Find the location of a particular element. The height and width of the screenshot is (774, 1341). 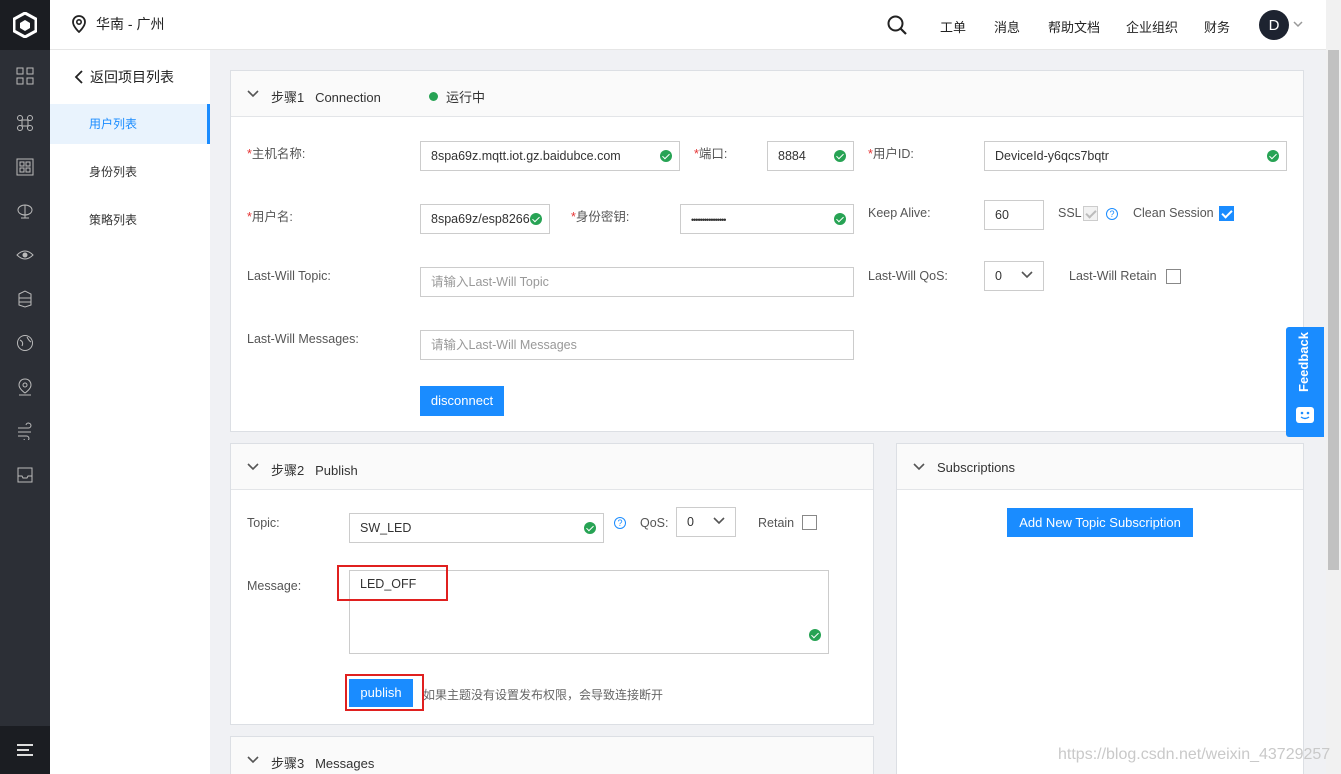

lw-topic-input: 请输入Last-Will Topic is located at coordinates (637, 282).